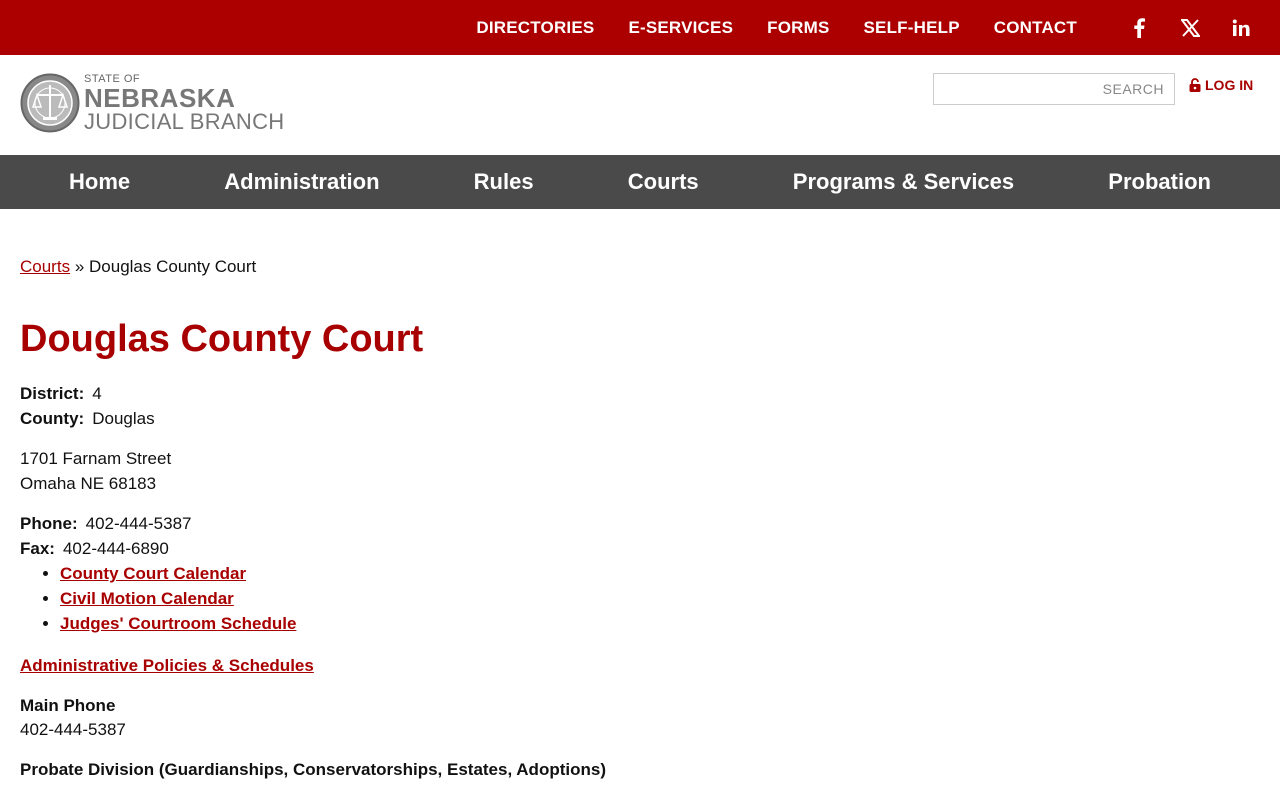 Image resolution: width=1280 pixels, height=800 pixels. What do you see at coordinates (97, 393) in the screenshot?
I see `district-value: 4` at bounding box center [97, 393].